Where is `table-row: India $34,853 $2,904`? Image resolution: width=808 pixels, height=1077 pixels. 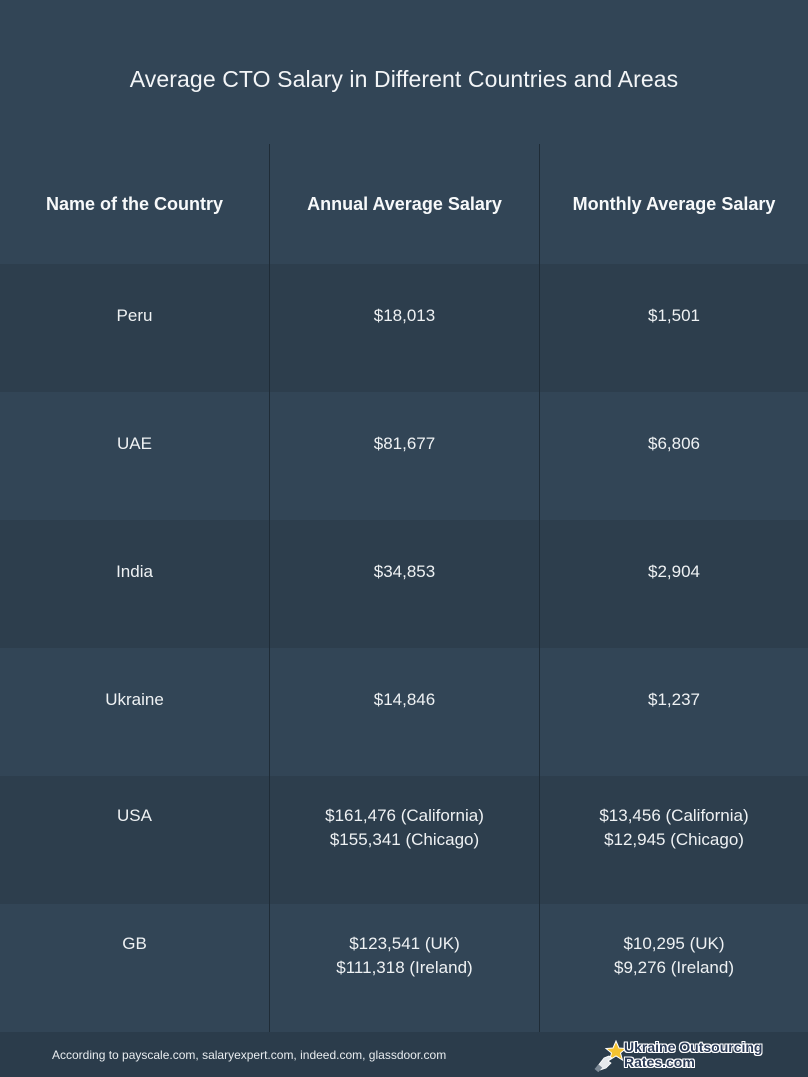 table-row: India $34,853 $2,904 is located at coordinates (404, 584).